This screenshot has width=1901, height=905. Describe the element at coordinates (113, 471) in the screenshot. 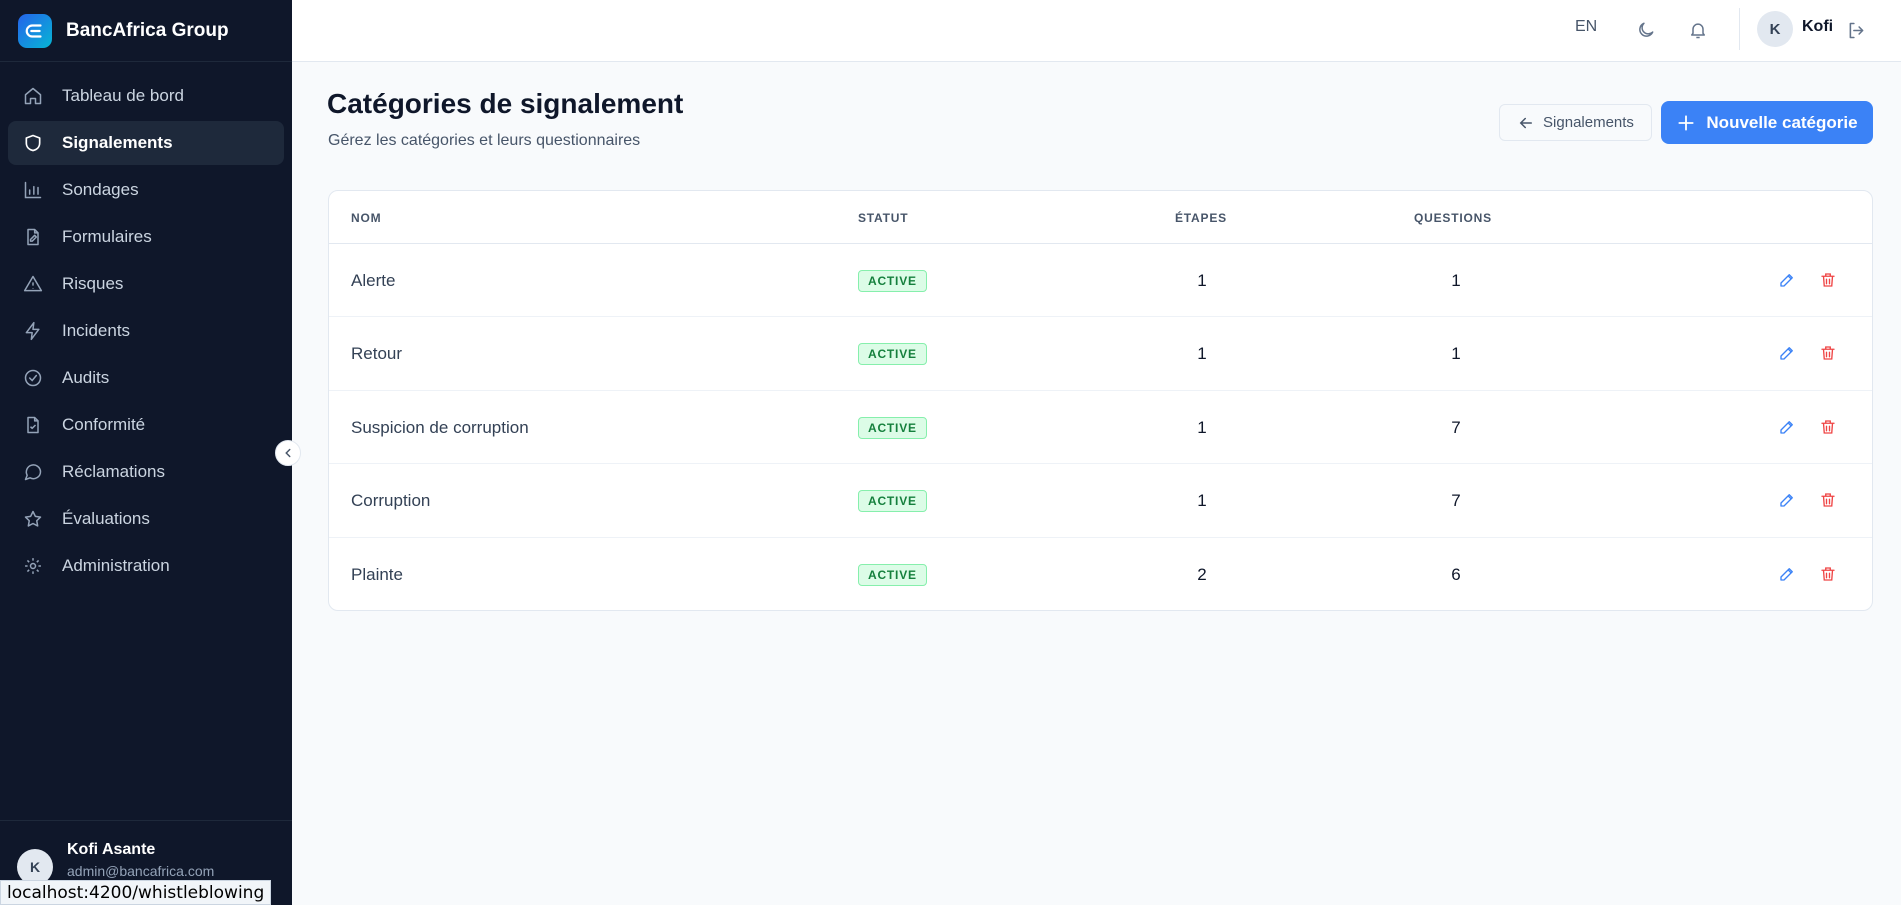

I see `sidebar-item-label: Réclamations` at that location.